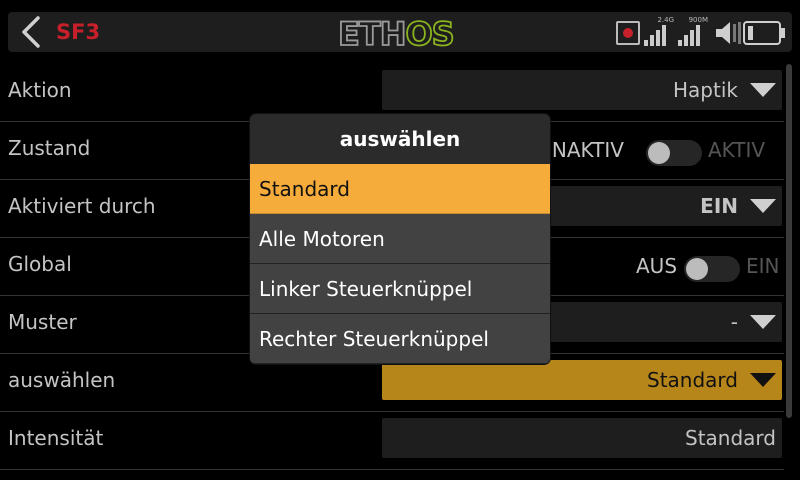 This screenshot has width=800, height=480. I want to click on global-toggle: AUS EIN, so click(709, 265).